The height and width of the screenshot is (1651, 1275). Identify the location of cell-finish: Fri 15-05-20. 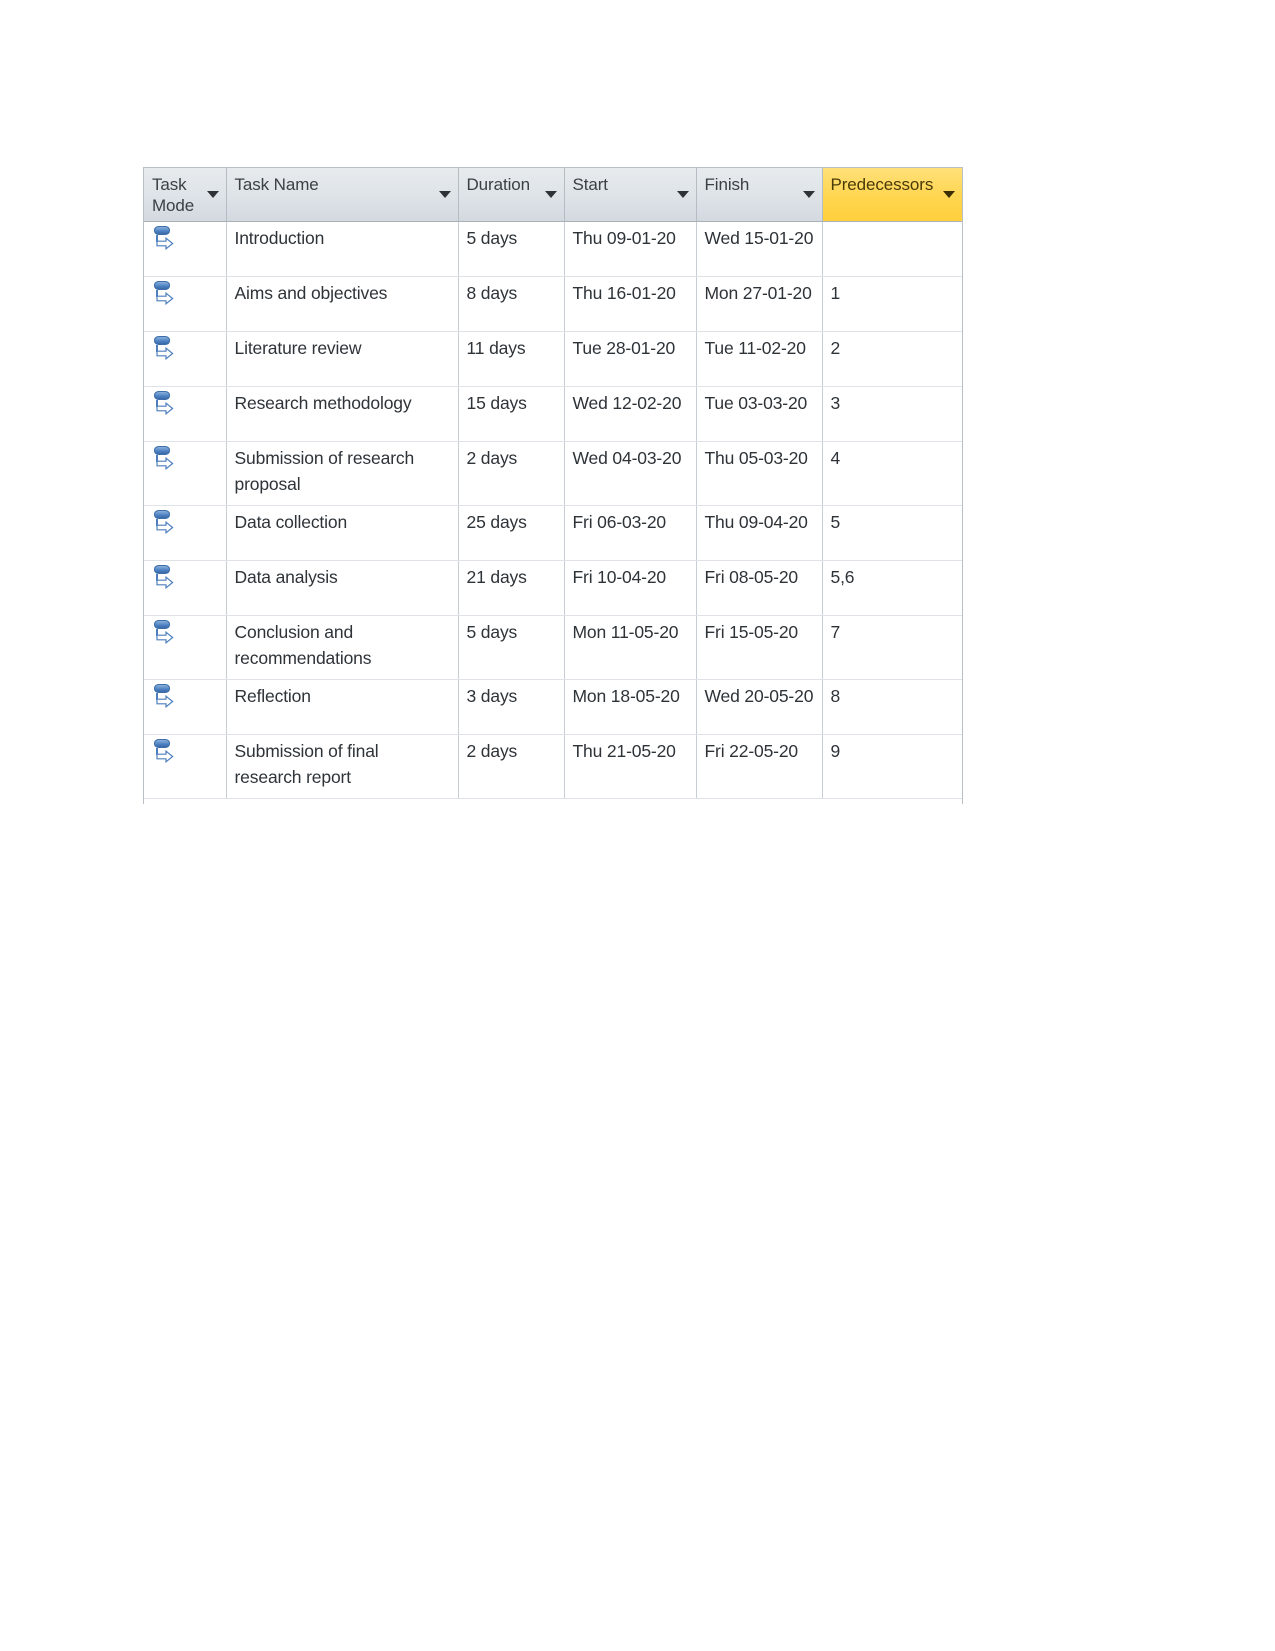
(759, 647).